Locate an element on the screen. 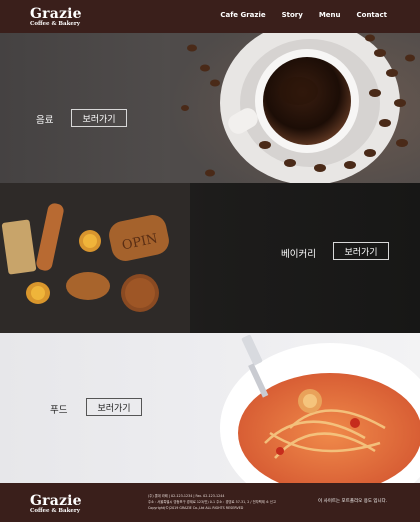  bakery-image: OPIN is located at coordinates (95, 258).